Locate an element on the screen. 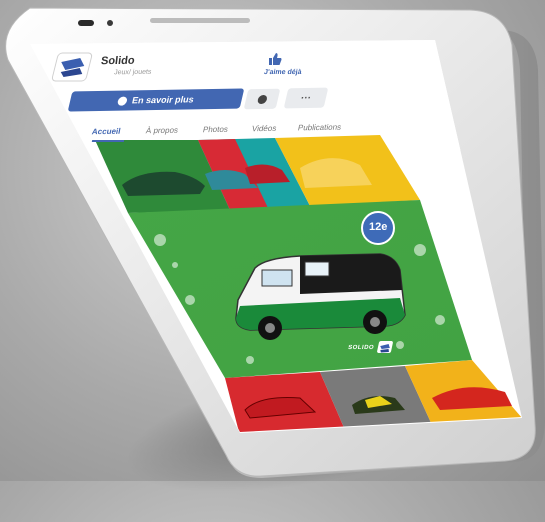 This screenshot has height=522, width=545. tab-home: Accueil is located at coordinates (106, 132).